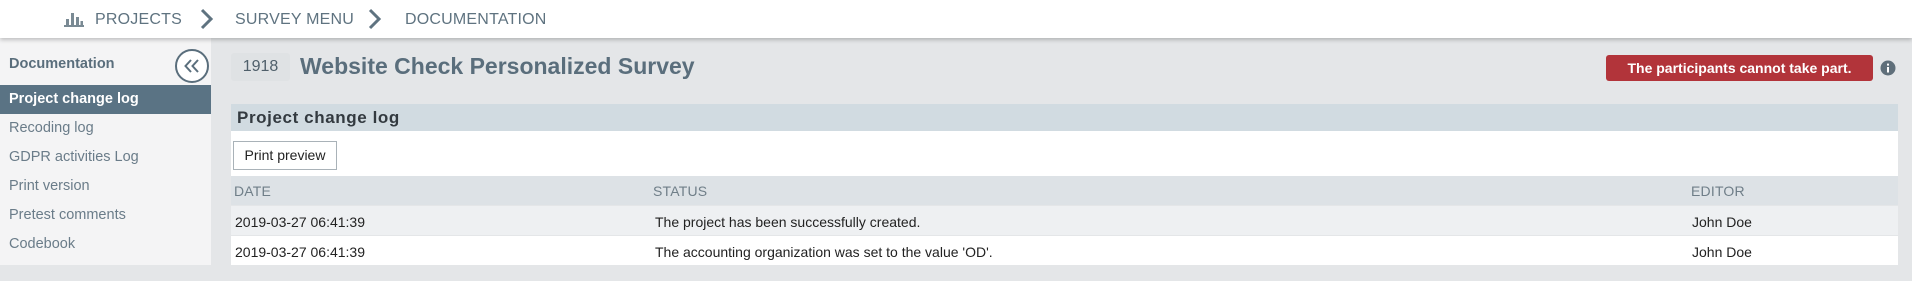 The width and height of the screenshot is (1912, 281). I want to click on page-title: Website Check Personalized Survey, so click(497, 66).